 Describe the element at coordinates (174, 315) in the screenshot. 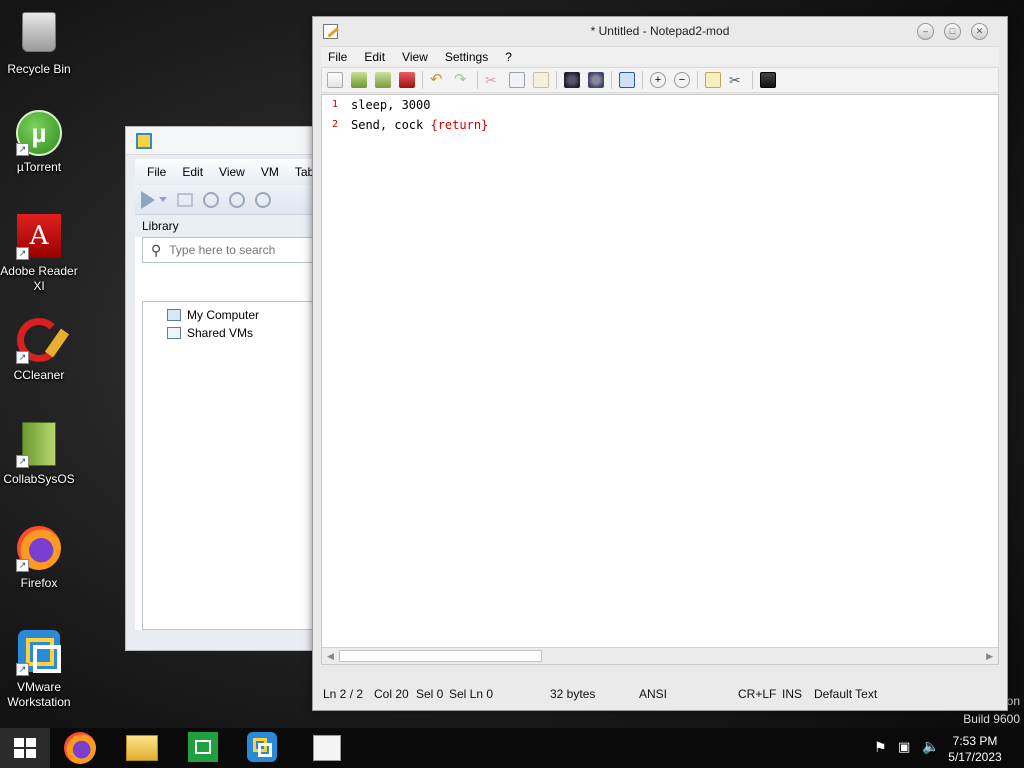

I see `computer-icon` at that location.